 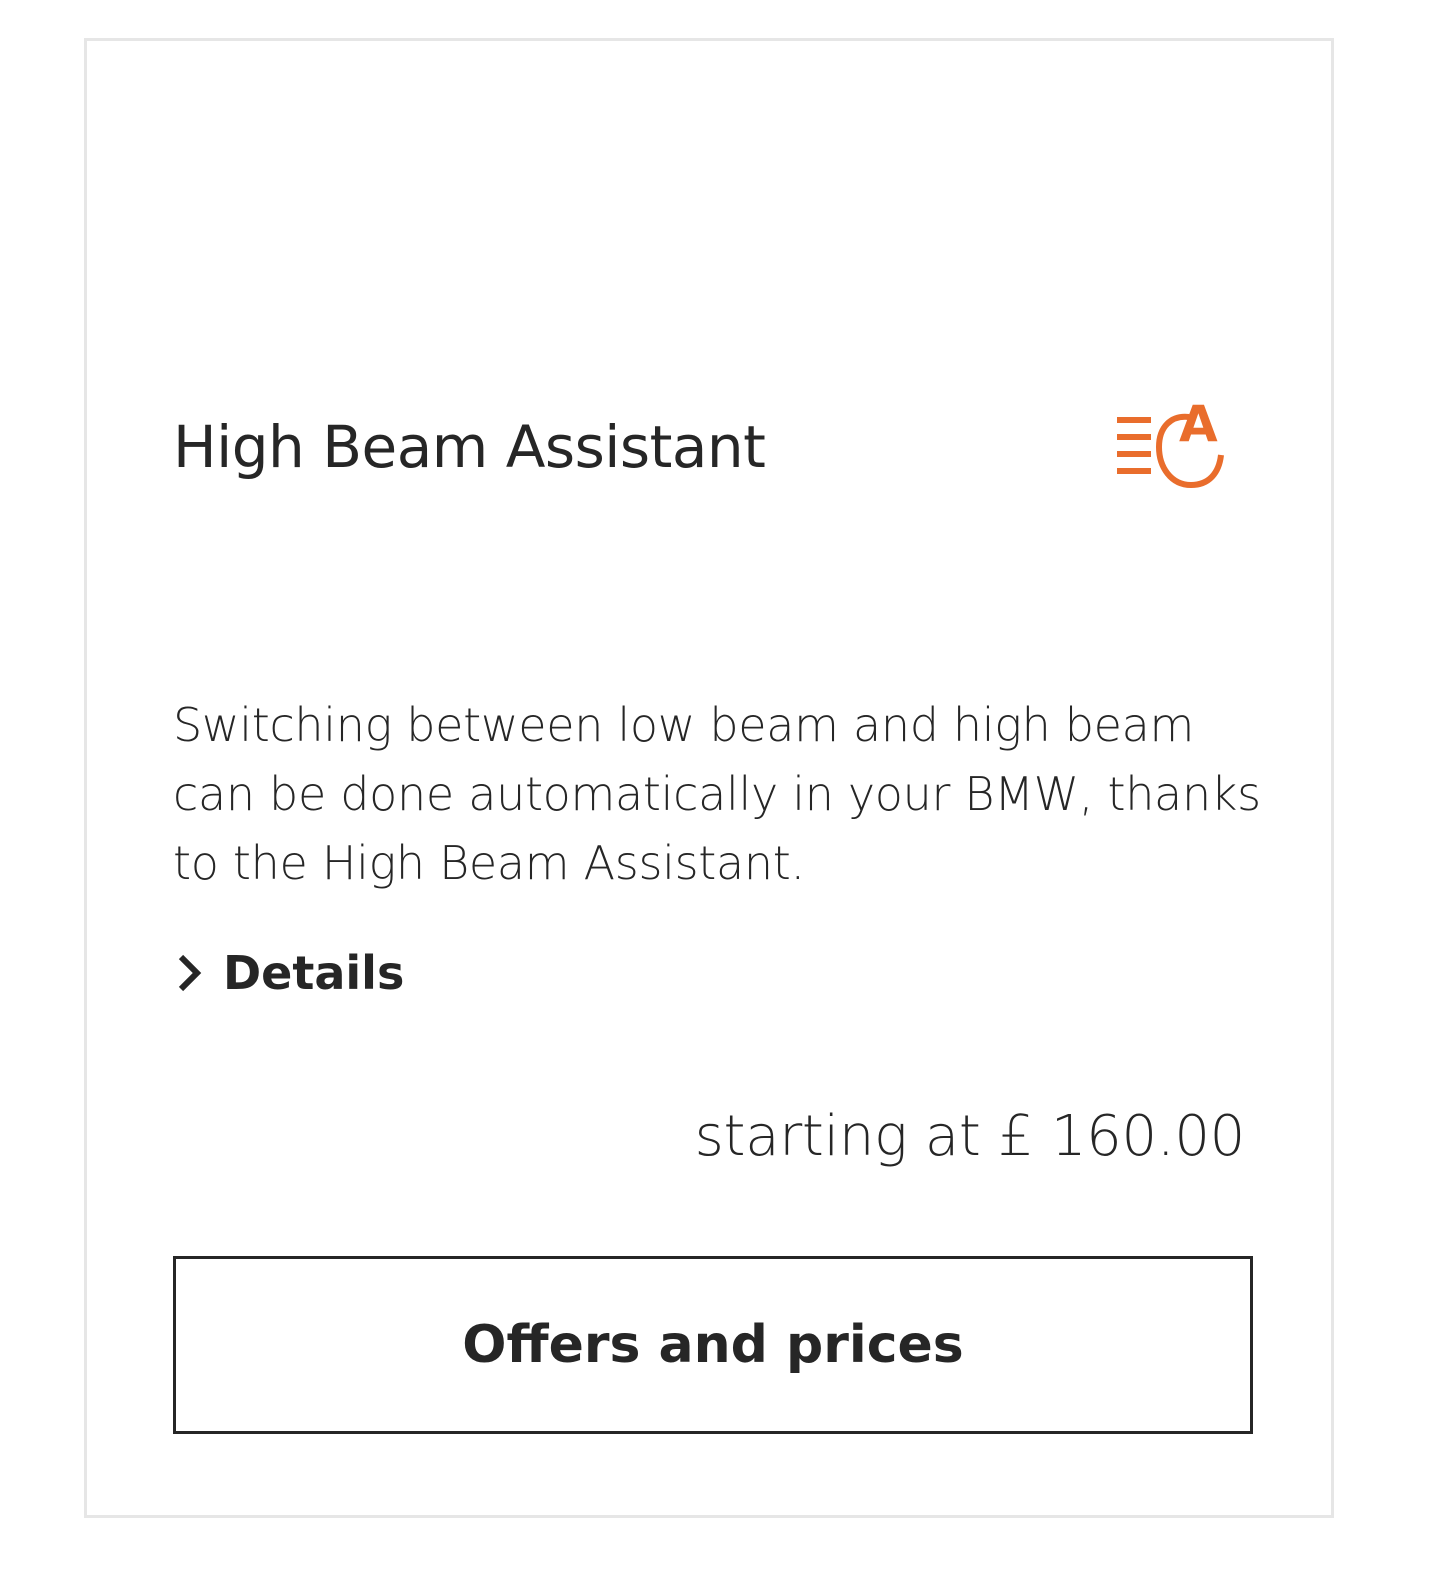 I want to click on chevron-right-icon, so click(x=190, y=973).